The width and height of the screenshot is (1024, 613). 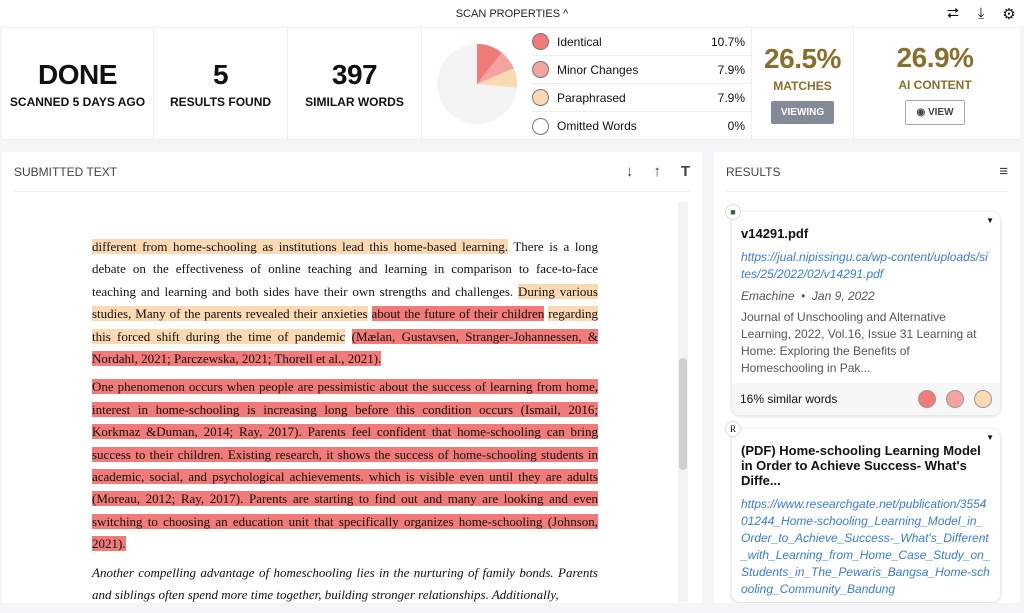 What do you see at coordinates (983, 399) in the screenshot?
I see `paraphrased-dot` at bounding box center [983, 399].